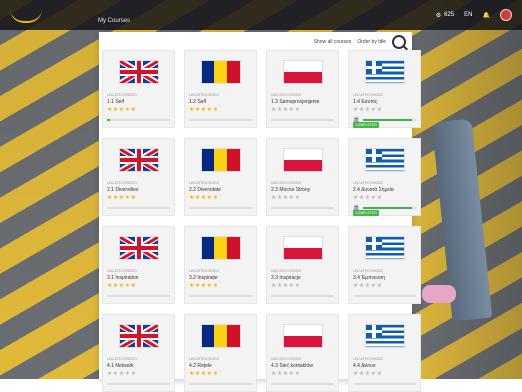 This screenshot has height=392, width=522. What do you see at coordinates (384, 190) in the screenshot?
I see `course-title: 2.4 Δυνατά Σημεία` at bounding box center [384, 190].